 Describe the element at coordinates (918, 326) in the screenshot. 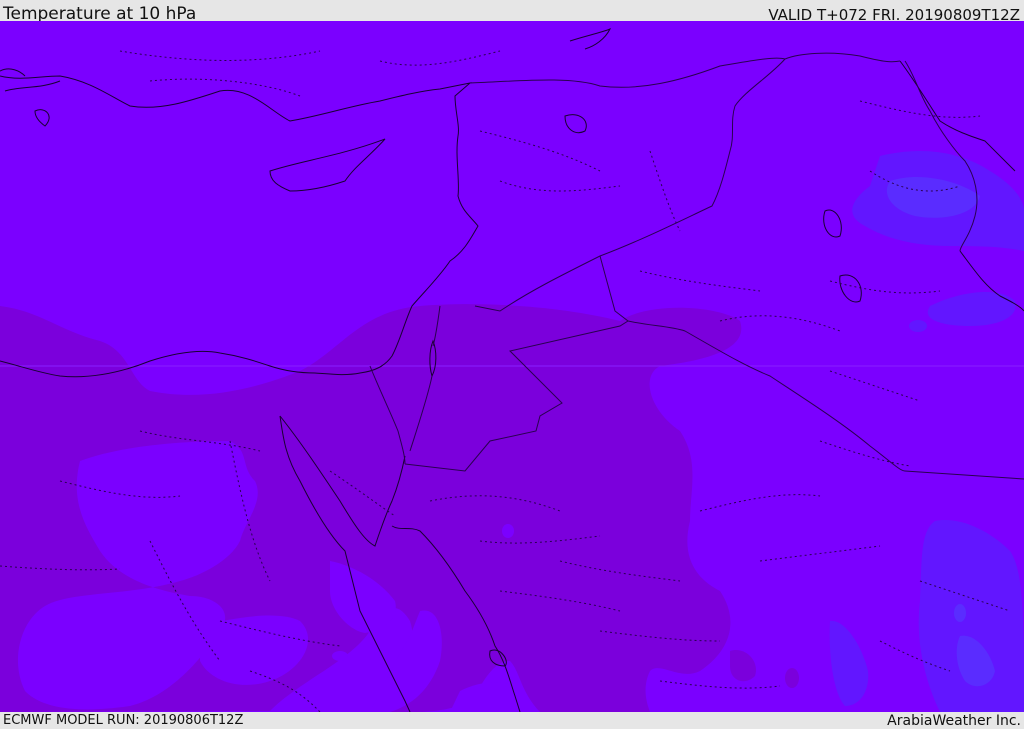

I see `small-cold-pocket` at that location.